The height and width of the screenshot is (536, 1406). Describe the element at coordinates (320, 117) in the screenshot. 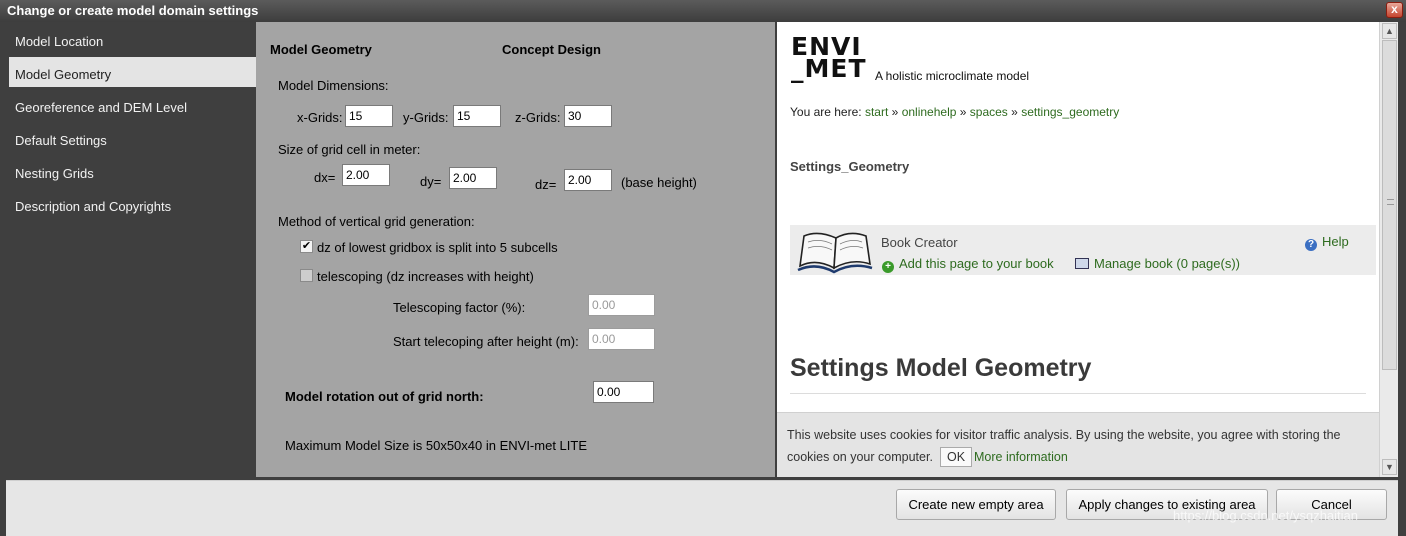

I see `xgrids-label: x-Grids:` at that location.